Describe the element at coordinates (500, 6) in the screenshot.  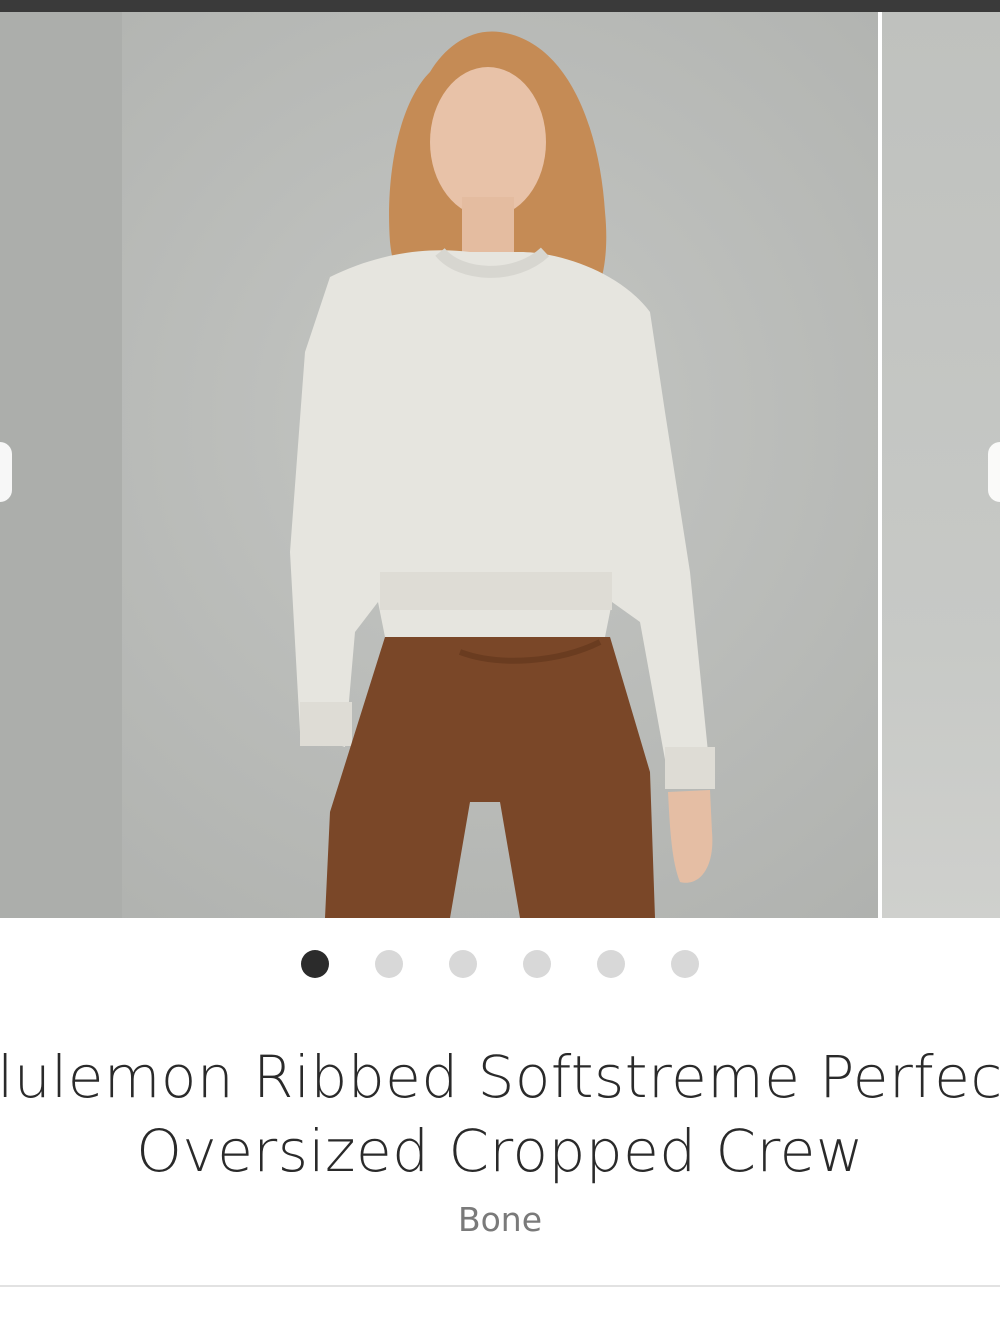
I see `top-bar` at that location.